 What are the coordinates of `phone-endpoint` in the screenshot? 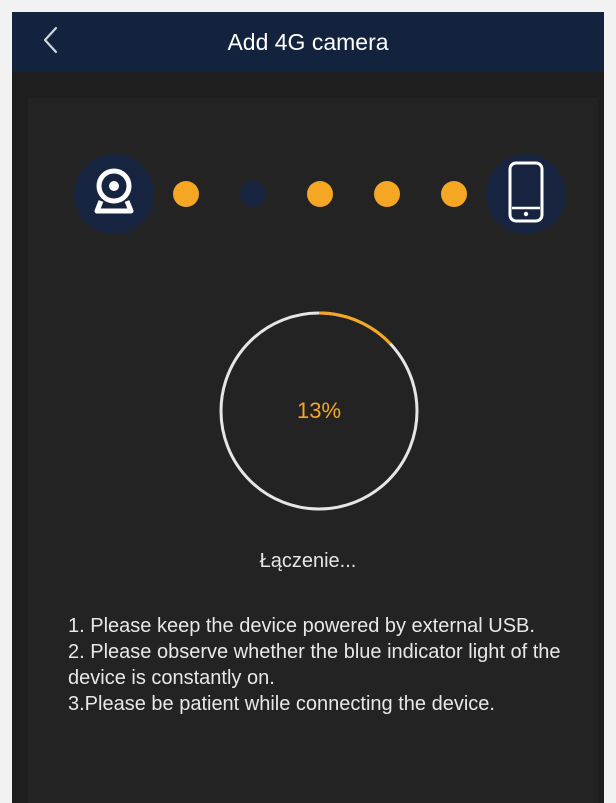 It's located at (526, 194).